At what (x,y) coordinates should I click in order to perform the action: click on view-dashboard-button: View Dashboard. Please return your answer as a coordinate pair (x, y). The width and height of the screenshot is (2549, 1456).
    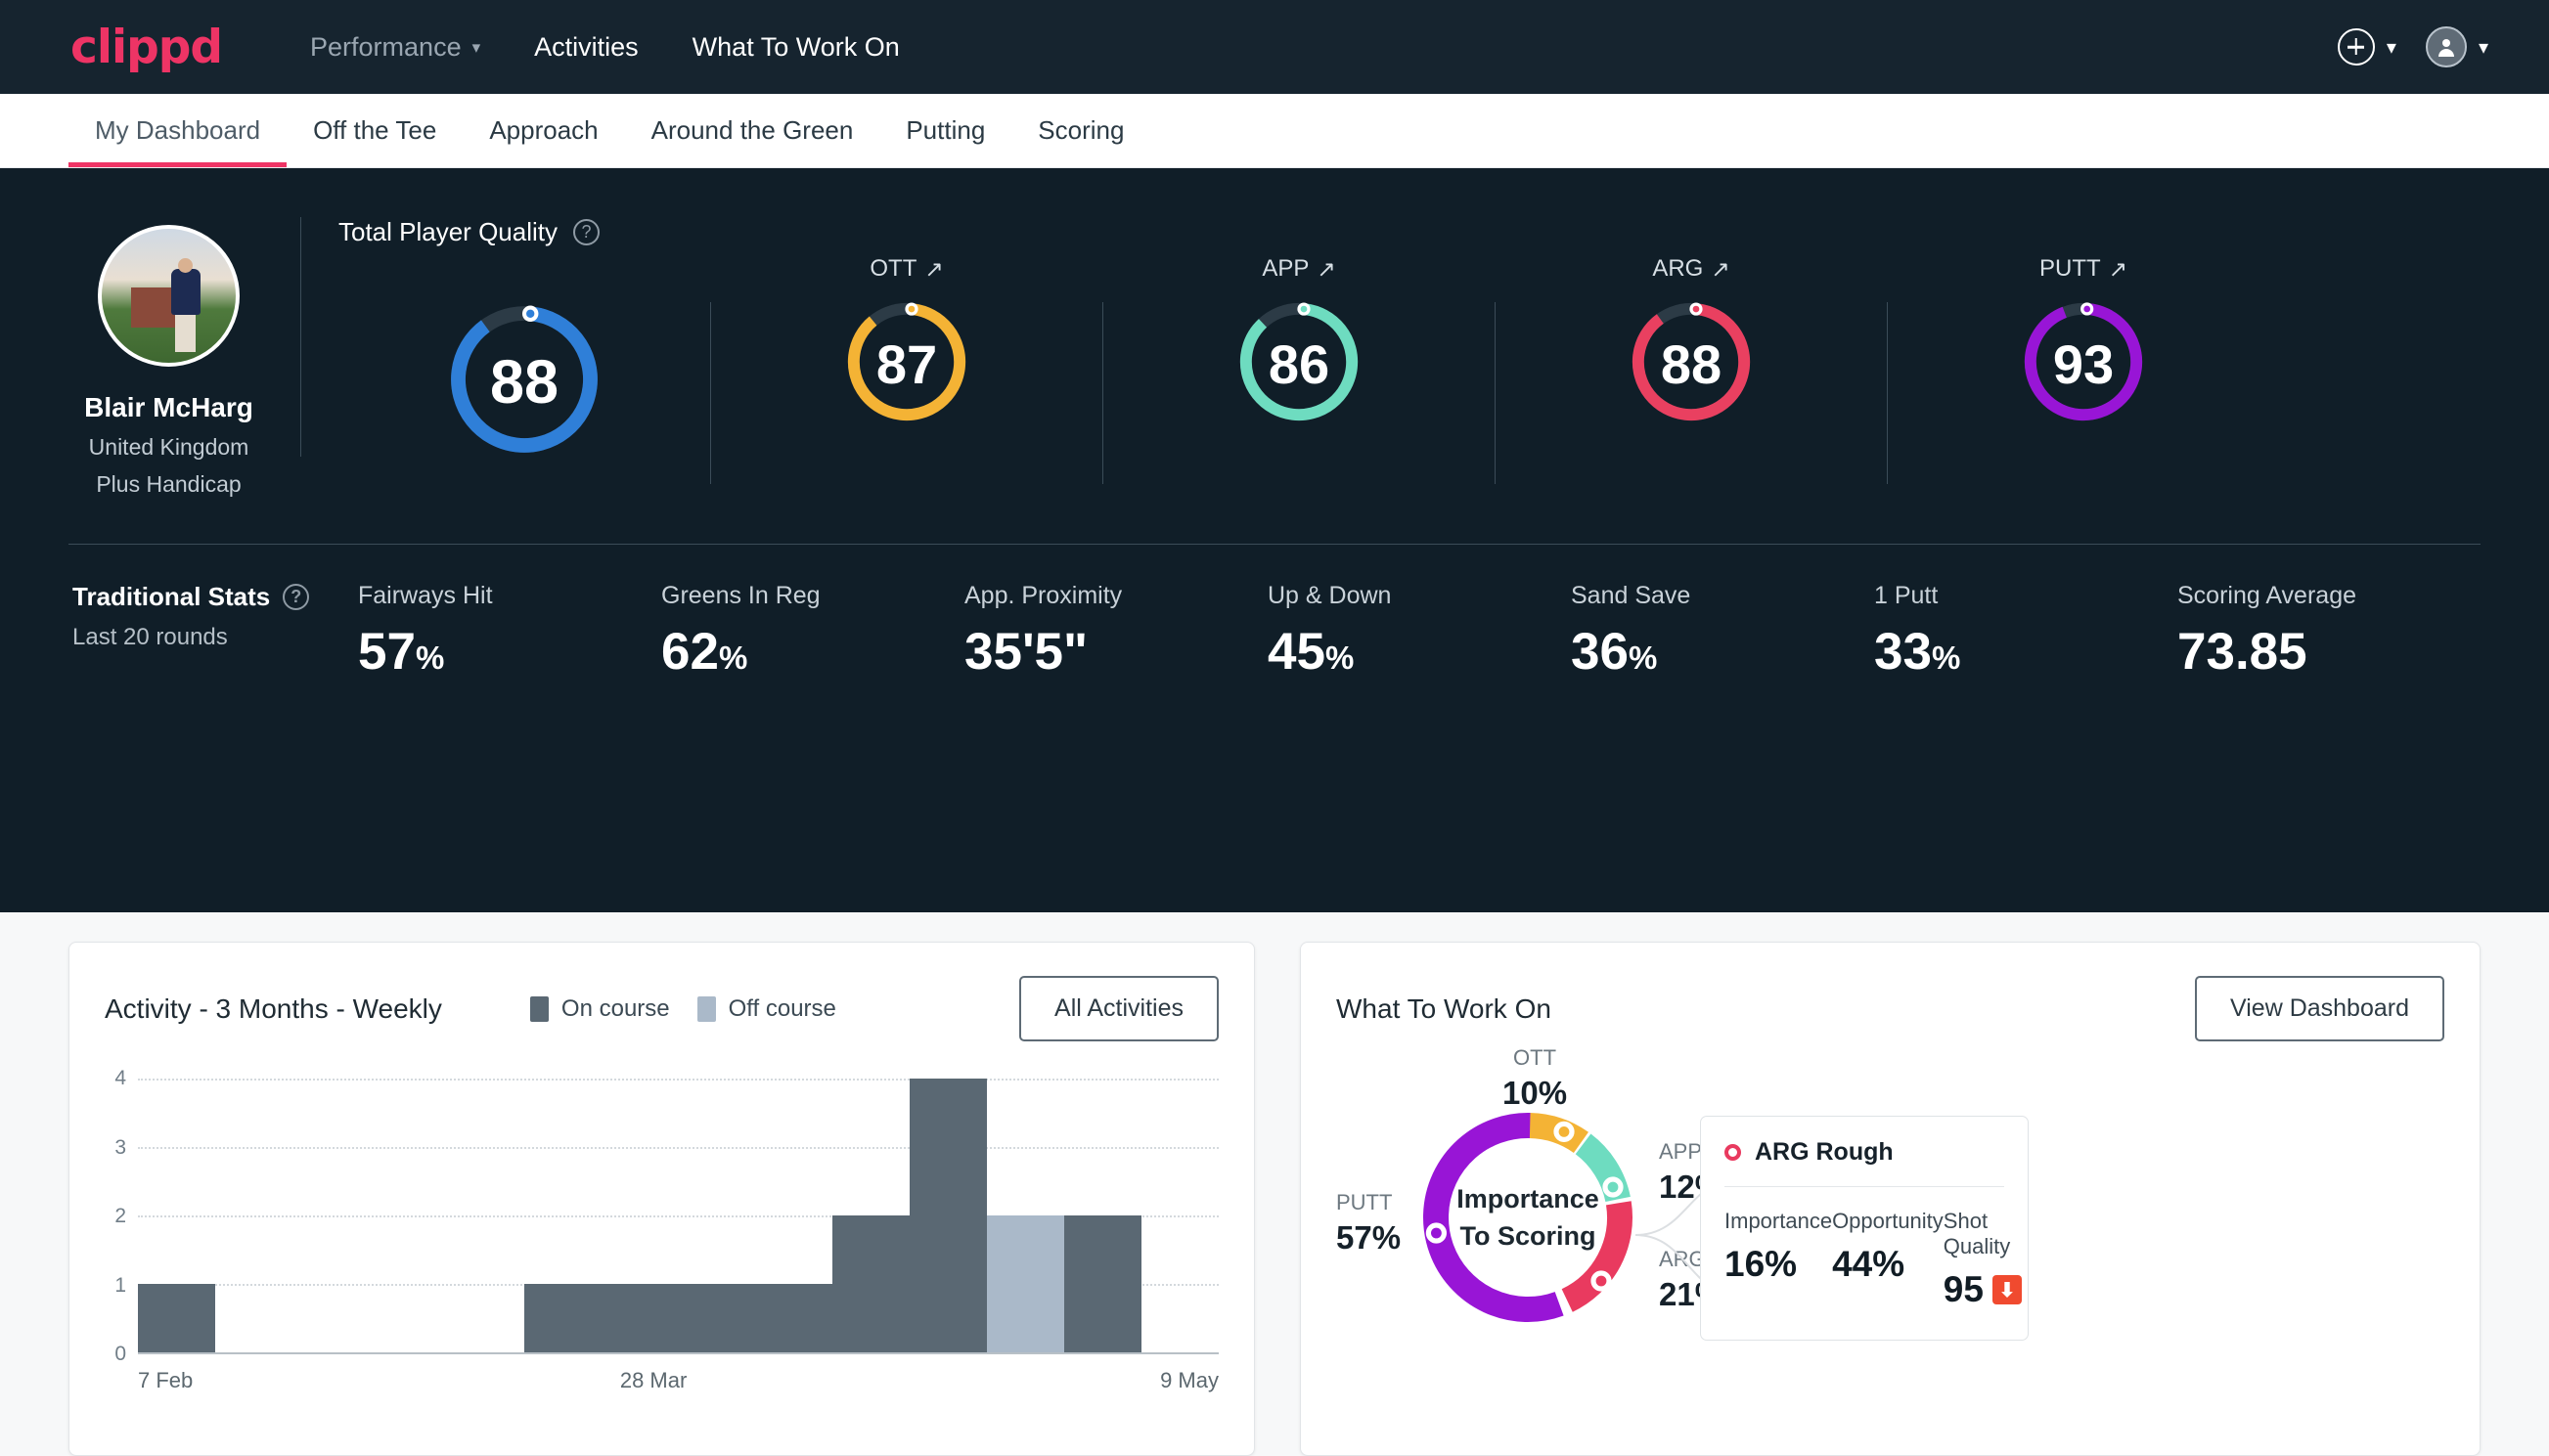
    Looking at the image, I should click on (2320, 1008).